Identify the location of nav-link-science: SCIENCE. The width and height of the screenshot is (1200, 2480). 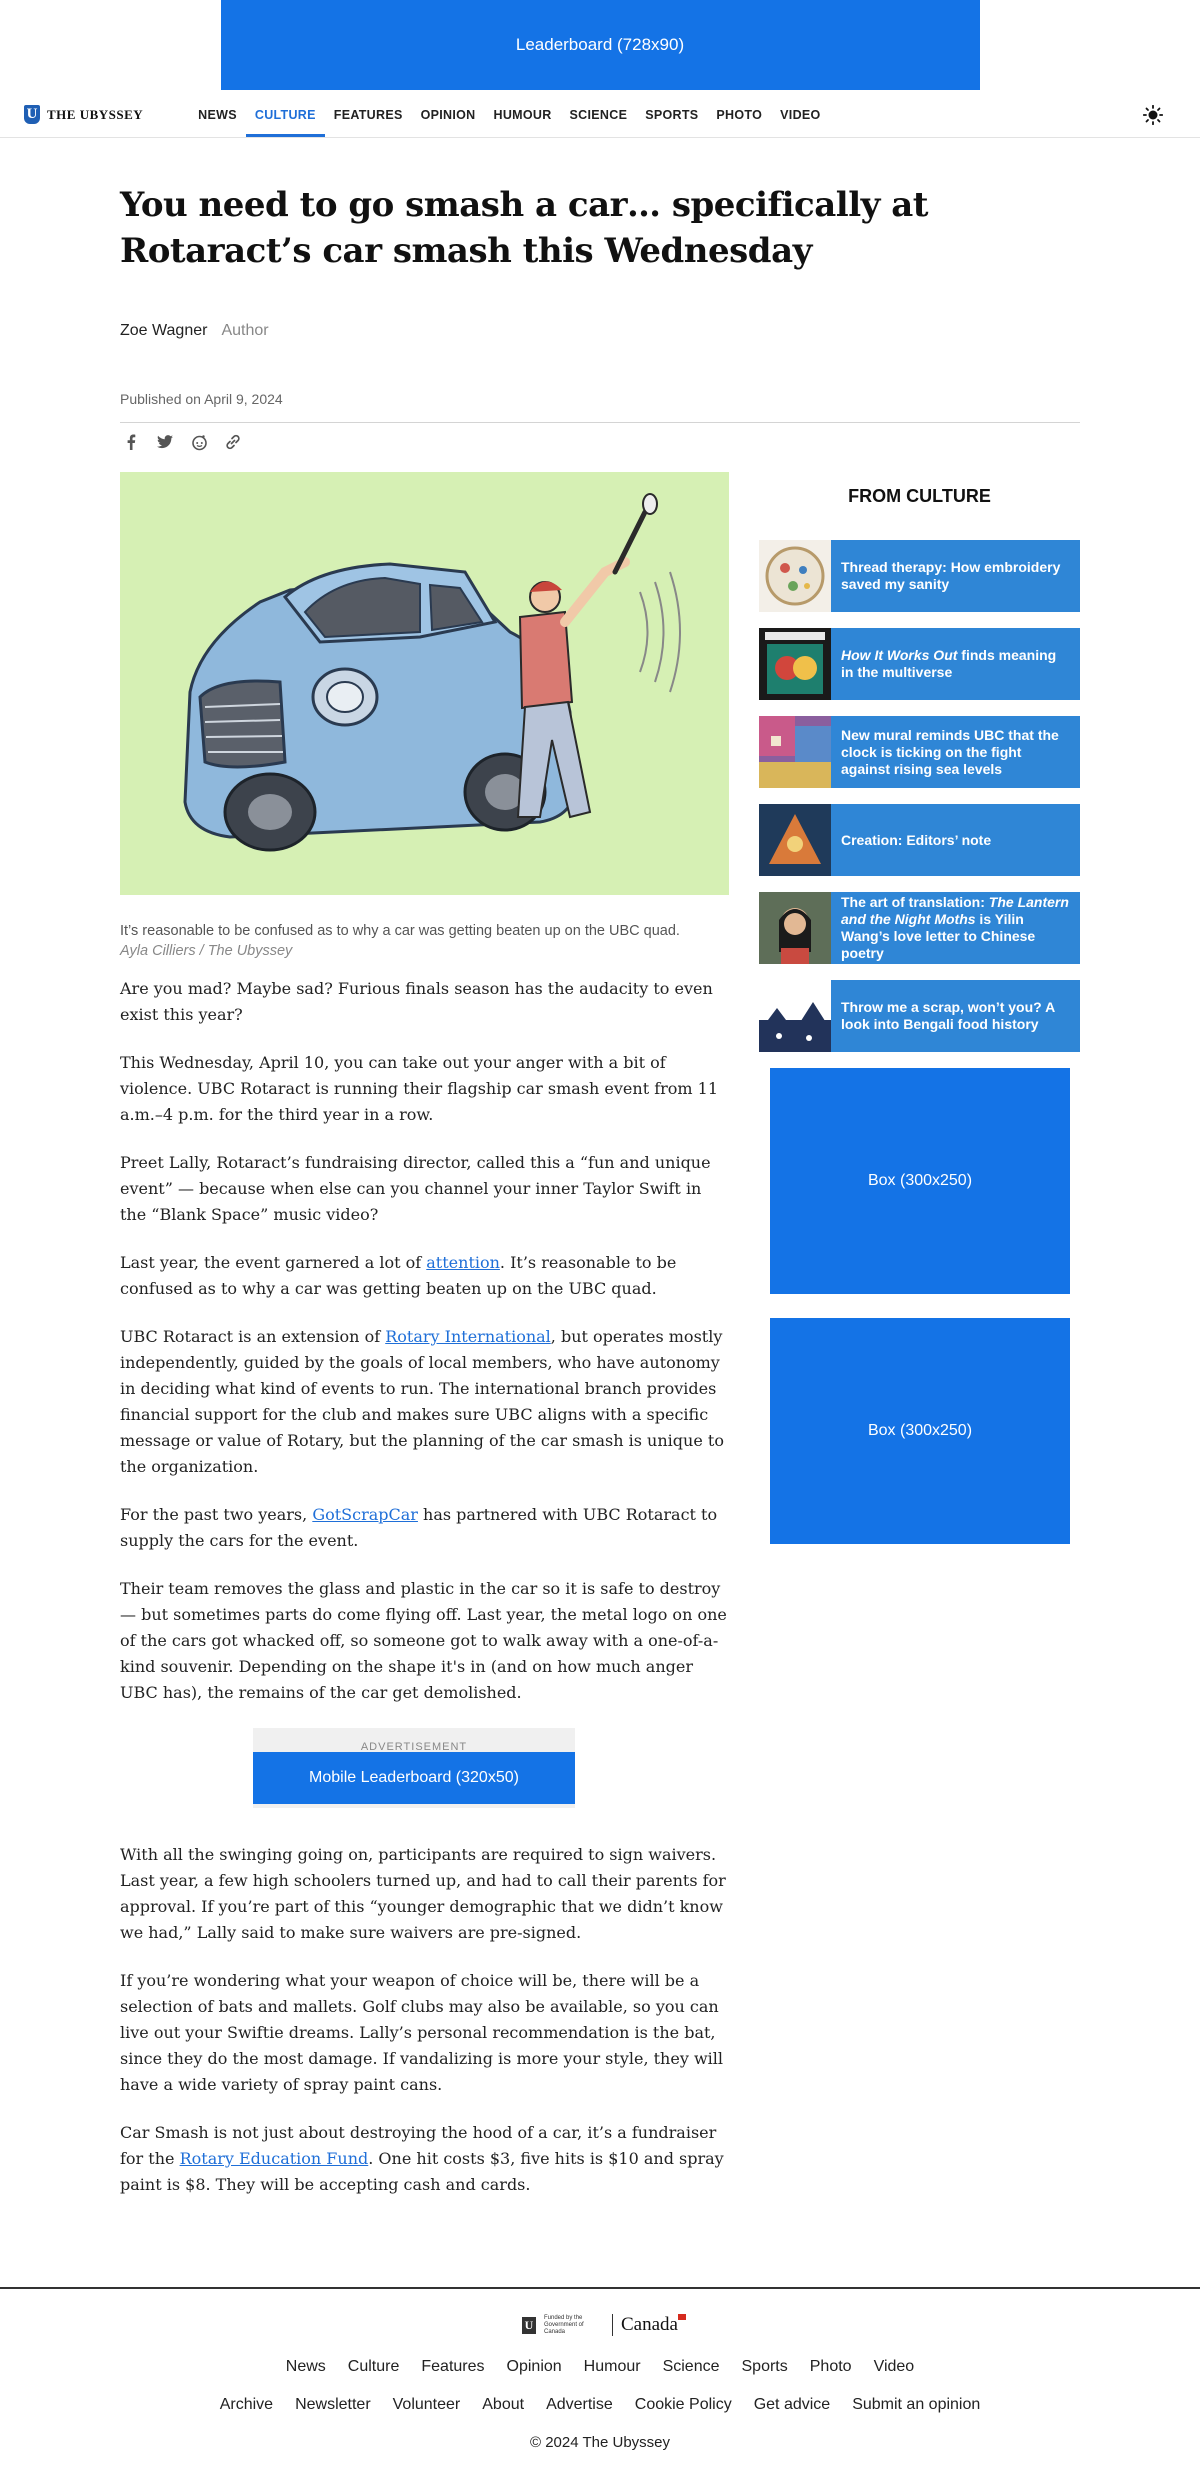
(599, 114).